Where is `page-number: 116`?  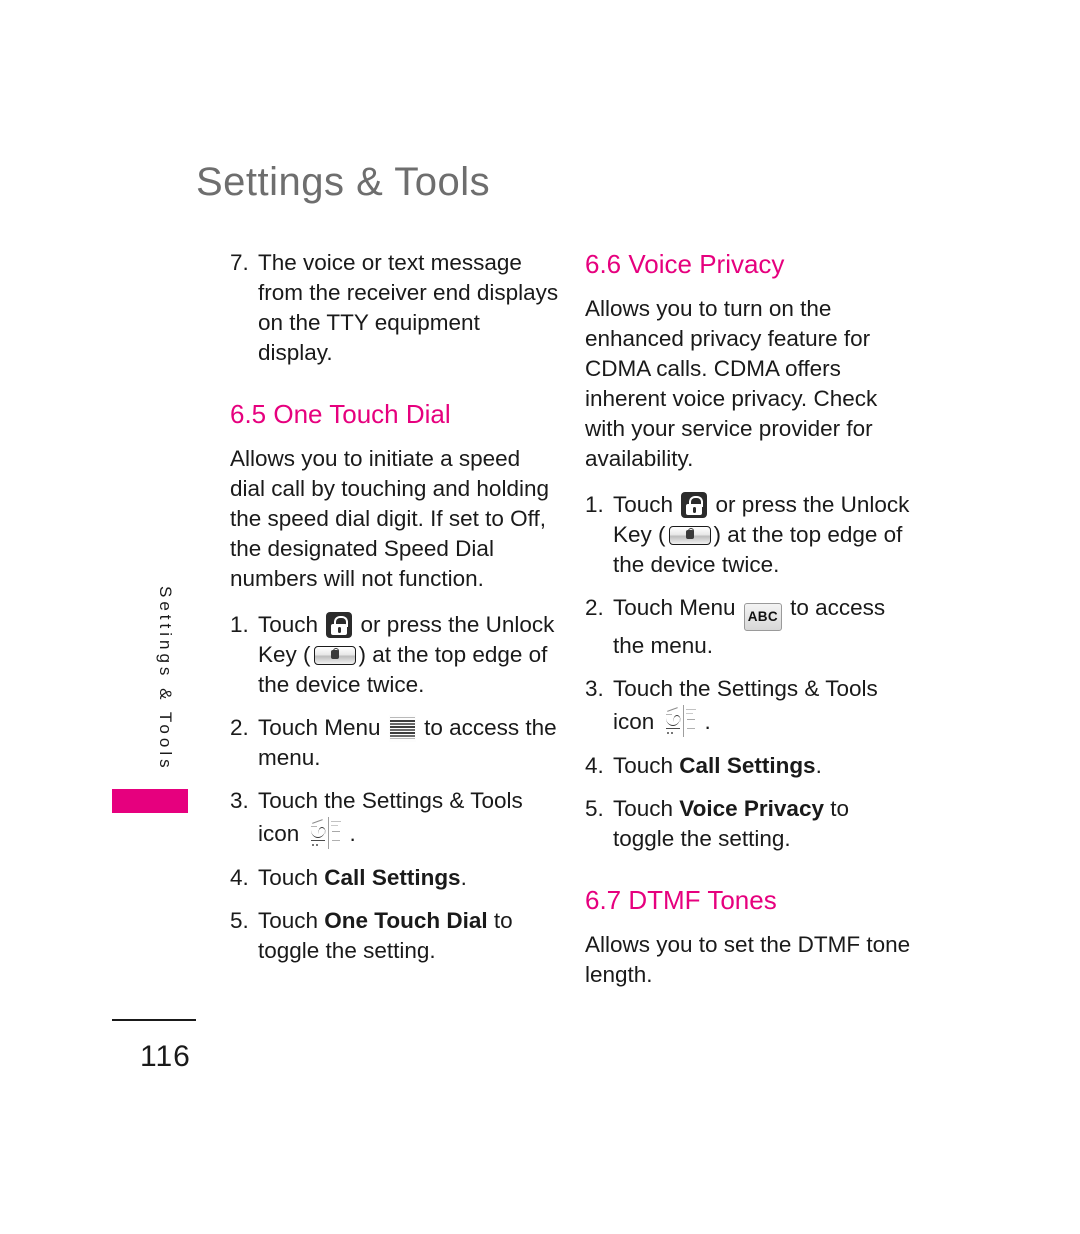 page-number: 116 is located at coordinates (165, 1056).